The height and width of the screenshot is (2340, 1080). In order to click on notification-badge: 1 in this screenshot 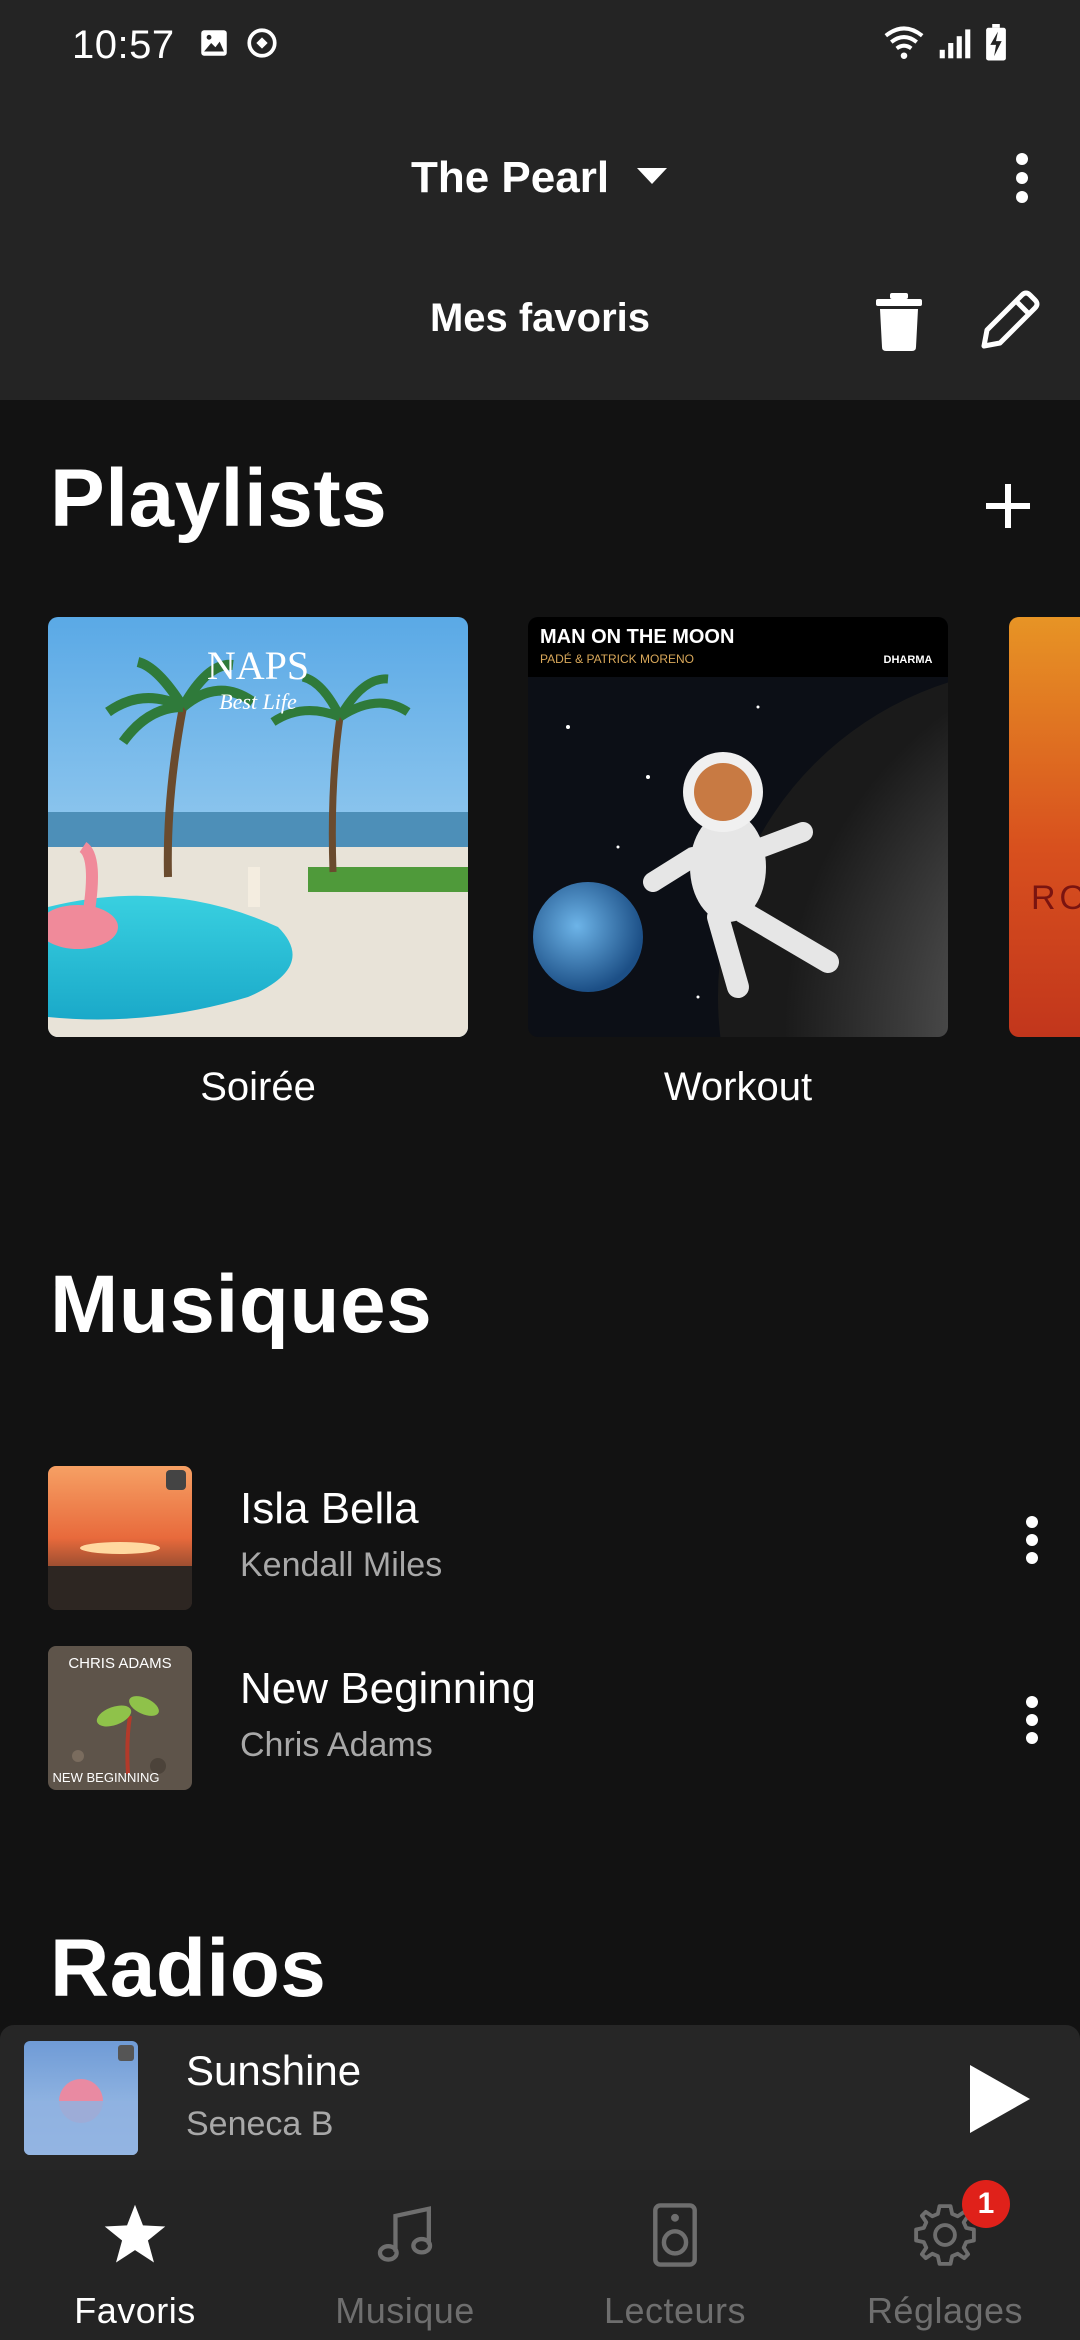, I will do `click(986, 2204)`.